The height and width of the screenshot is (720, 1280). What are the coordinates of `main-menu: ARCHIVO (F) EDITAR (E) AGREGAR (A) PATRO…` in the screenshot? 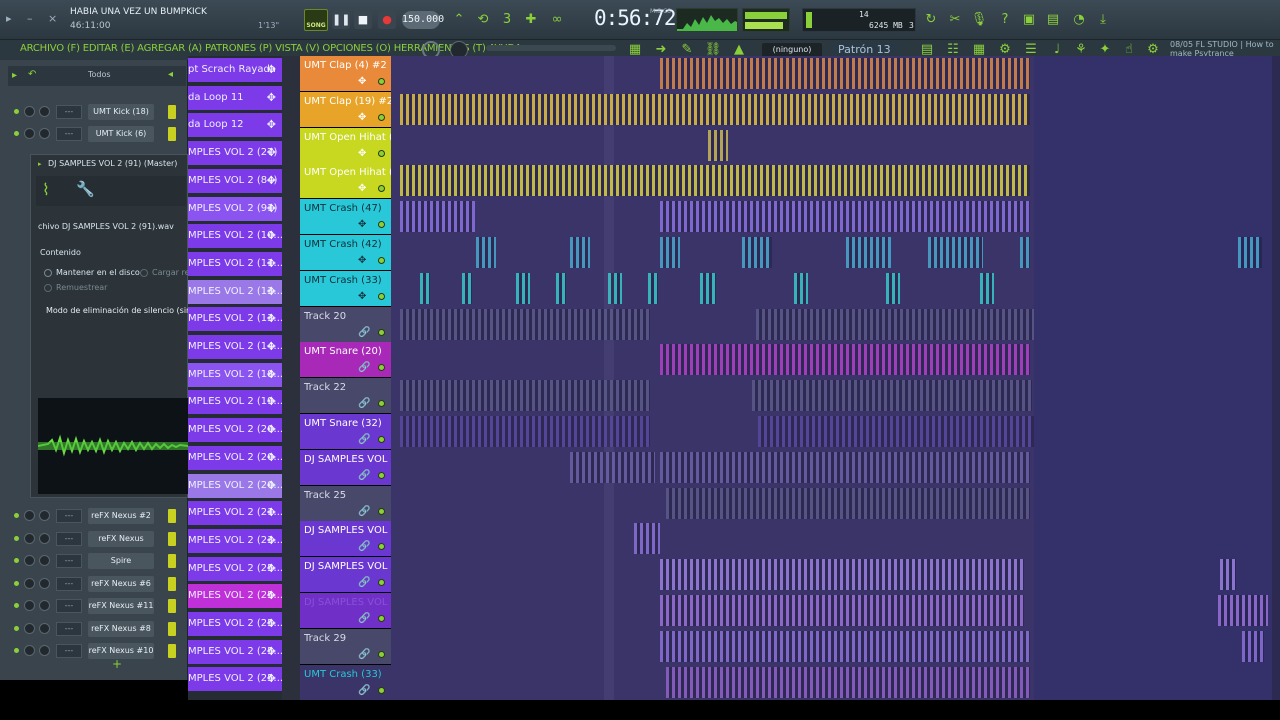 It's located at (271, 48).